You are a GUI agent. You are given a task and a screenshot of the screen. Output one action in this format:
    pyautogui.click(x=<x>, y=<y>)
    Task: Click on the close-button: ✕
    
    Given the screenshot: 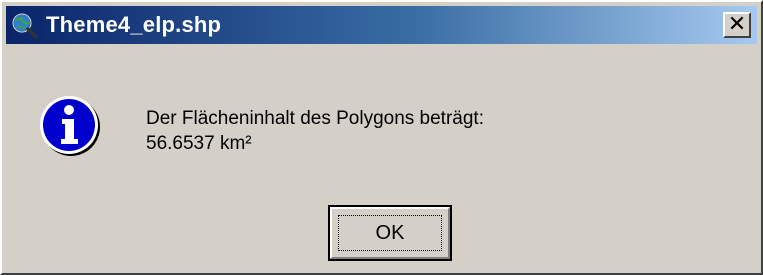 What is the action you would take?
    pyautogui.click(x=737, y=25)
    